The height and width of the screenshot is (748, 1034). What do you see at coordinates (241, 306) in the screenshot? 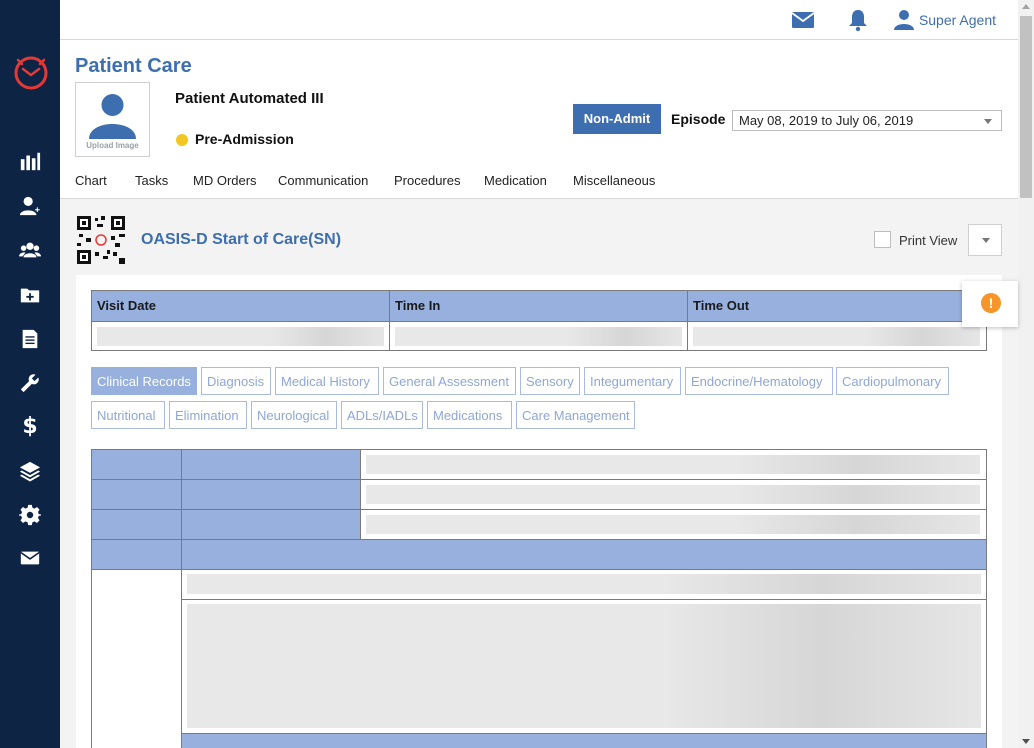
I see `visit-date-header: Visit Date` at bounding box center [241, 306].